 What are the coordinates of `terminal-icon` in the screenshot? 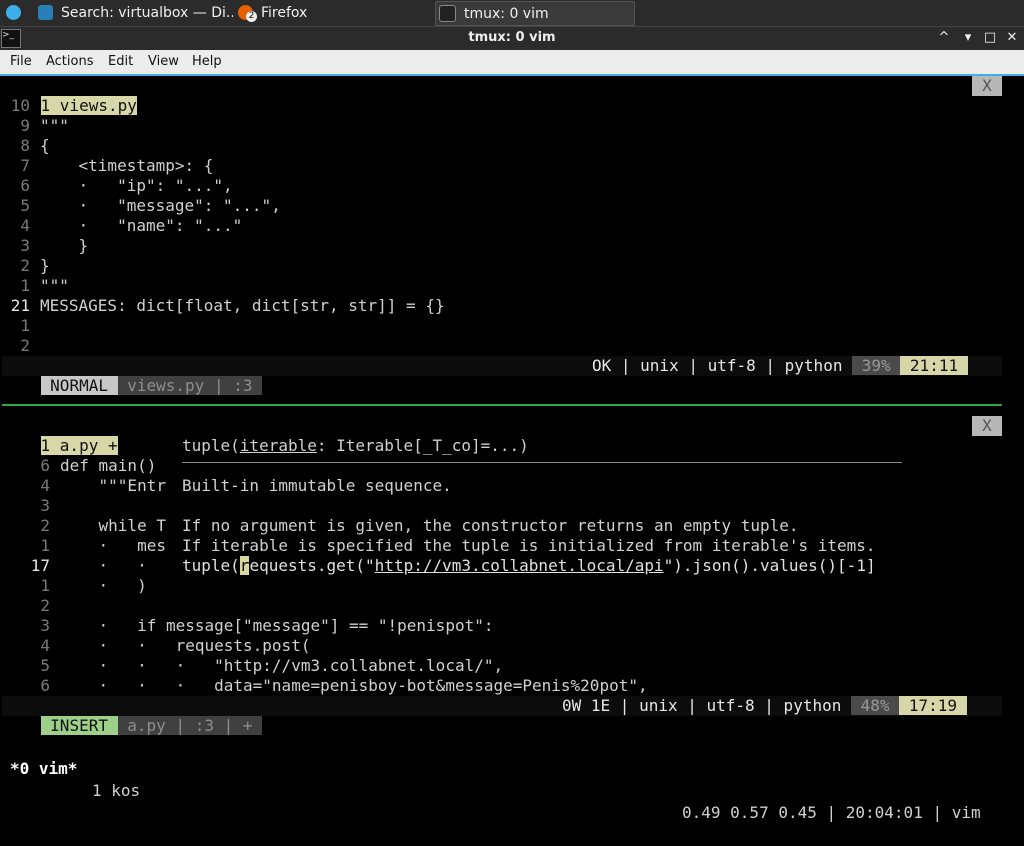 It's located at (447, 13).